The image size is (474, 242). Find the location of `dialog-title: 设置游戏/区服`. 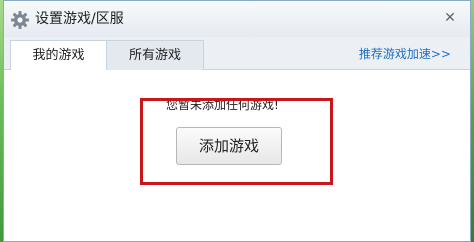

dialog-title: 设置游戏/区服 is located at coordinates (79, 19).